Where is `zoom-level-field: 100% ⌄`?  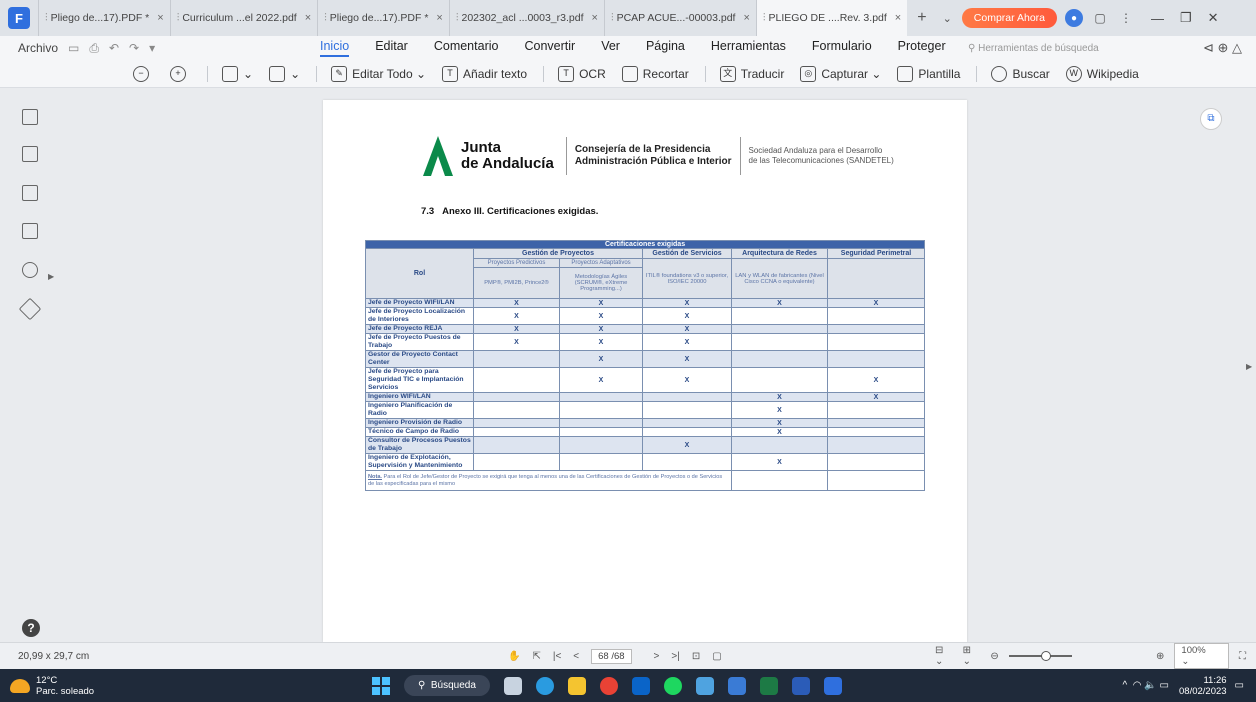 zoom-level-field: 100% ⌄ is located at coordinates (1202, 656).